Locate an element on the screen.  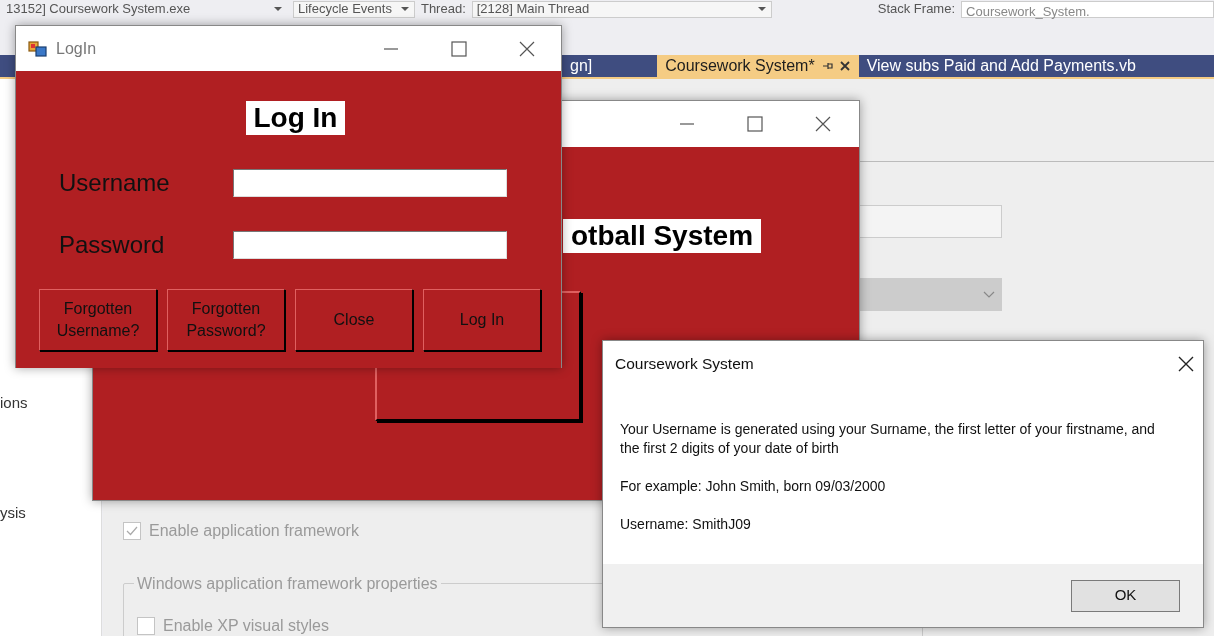
stack-frame-field: Coursework_System. is located at coordinates (1087, 9).